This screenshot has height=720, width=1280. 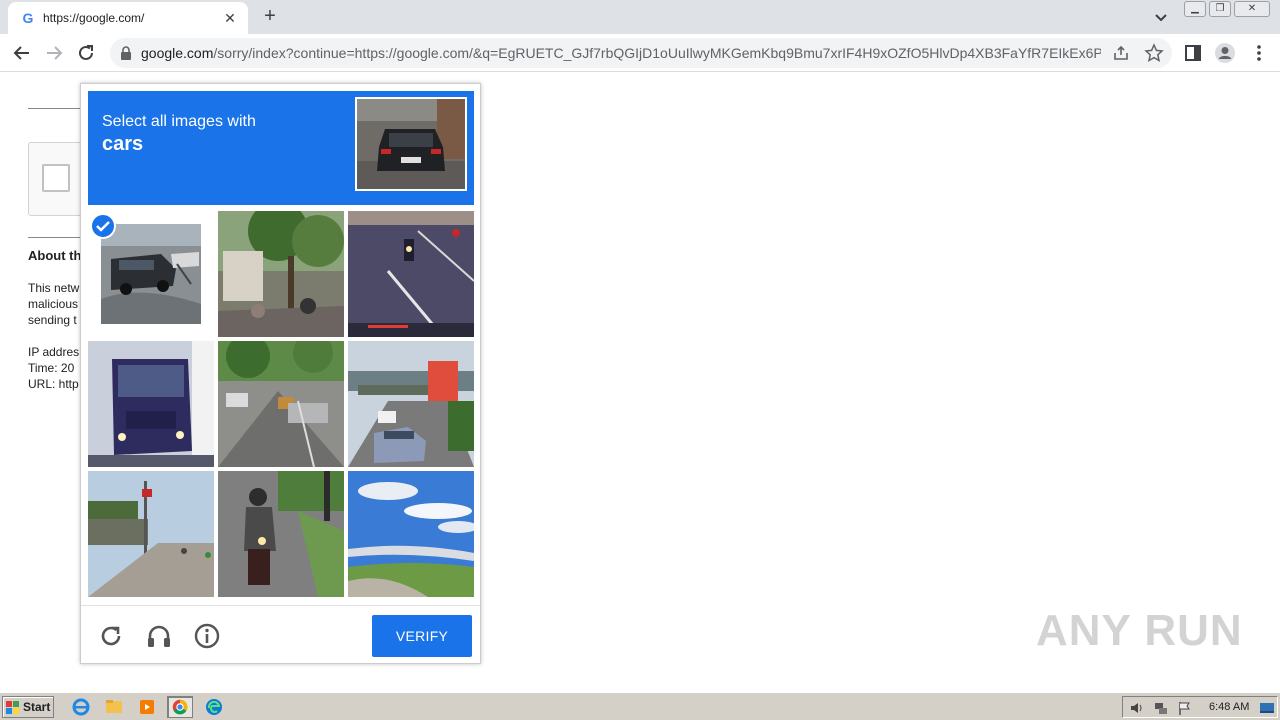 What do you see at coordinates (1154, 53) in the screenshot?
I see `star-icon` at bounding box center [1154, 53].